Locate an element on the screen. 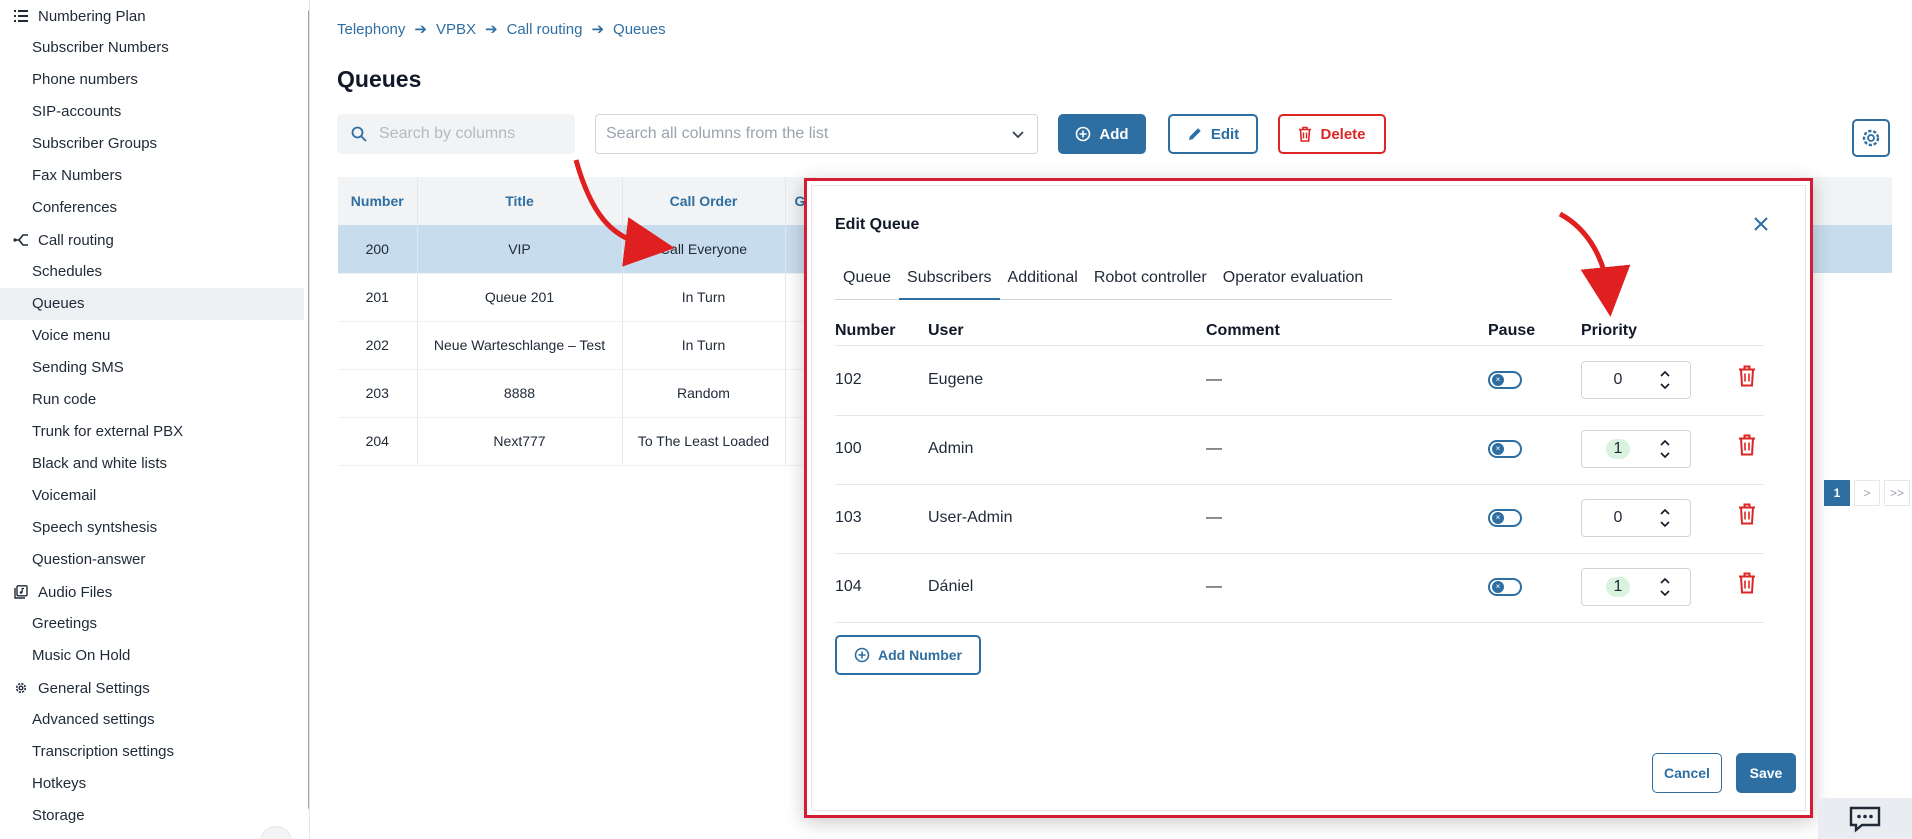 The image size is (1912, 839). sidebar-group-audio-files: Audio Files is located at coordinates (154, 592).